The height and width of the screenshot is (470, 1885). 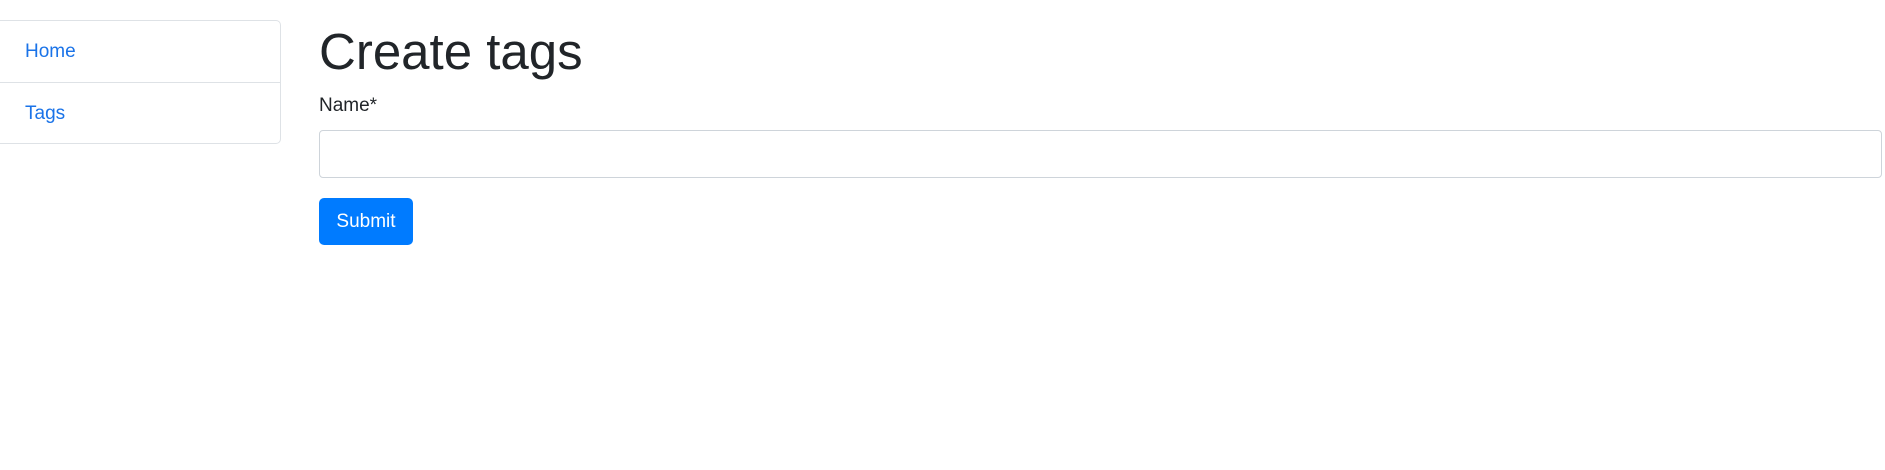 What do you see at coordinates (1100, 154) in the screenshot?
I see `name-input` at bounding box center [1100, 154].